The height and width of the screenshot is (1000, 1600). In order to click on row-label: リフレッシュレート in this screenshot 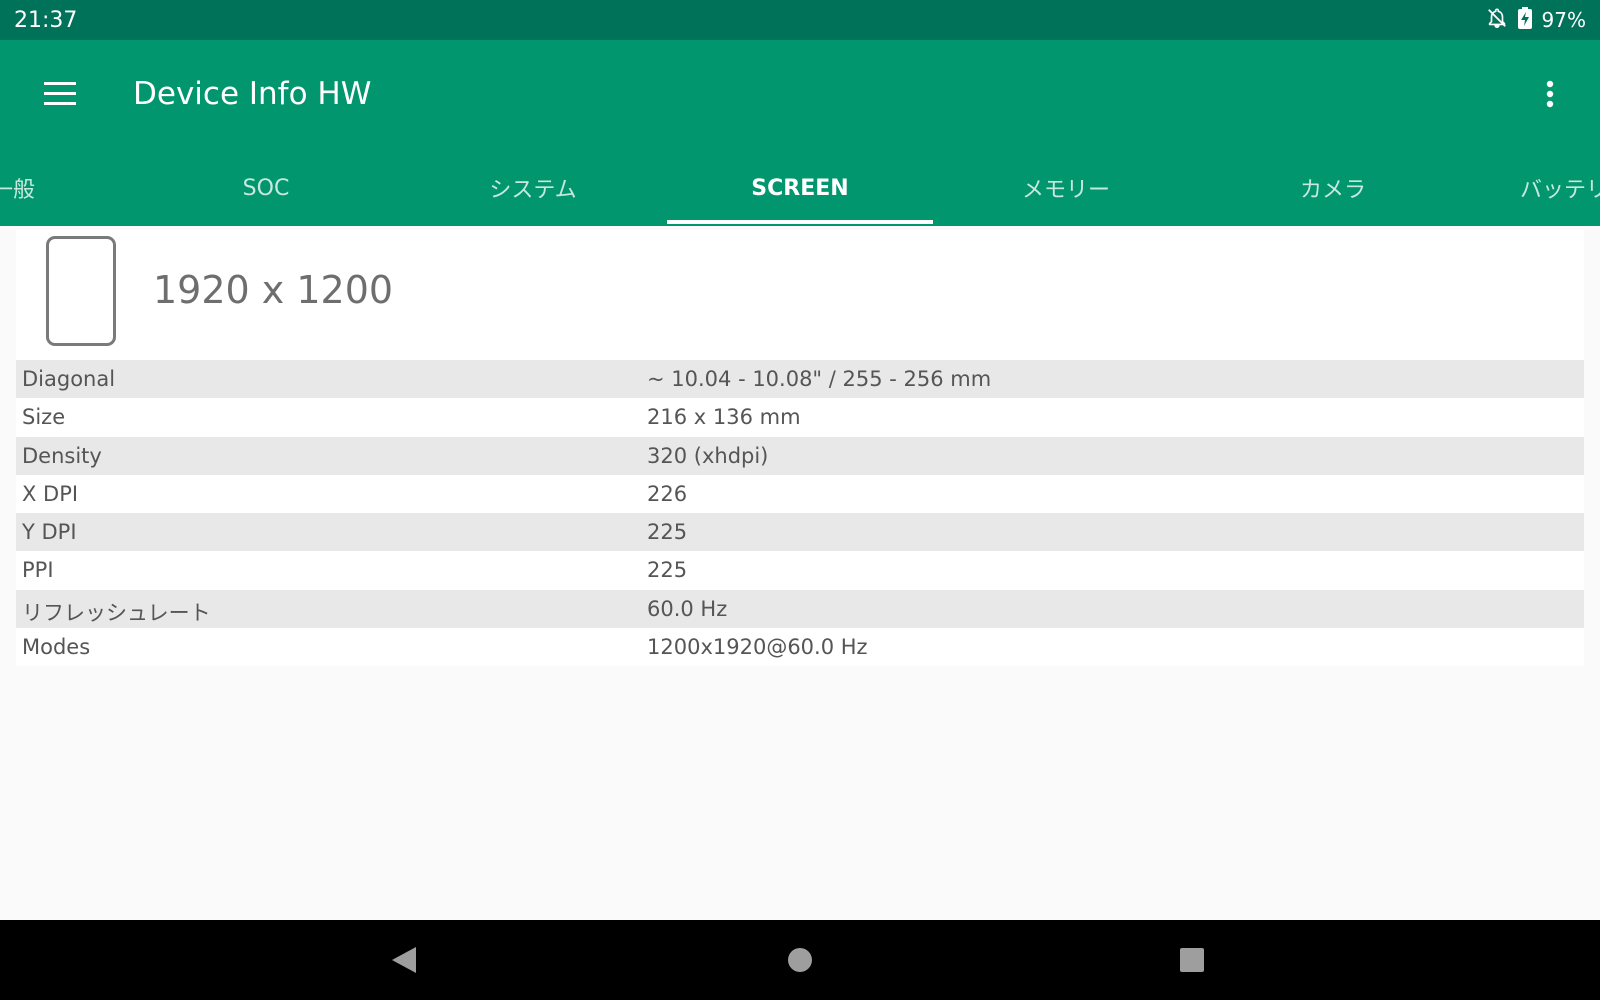, I will do `click(116, 612)`.